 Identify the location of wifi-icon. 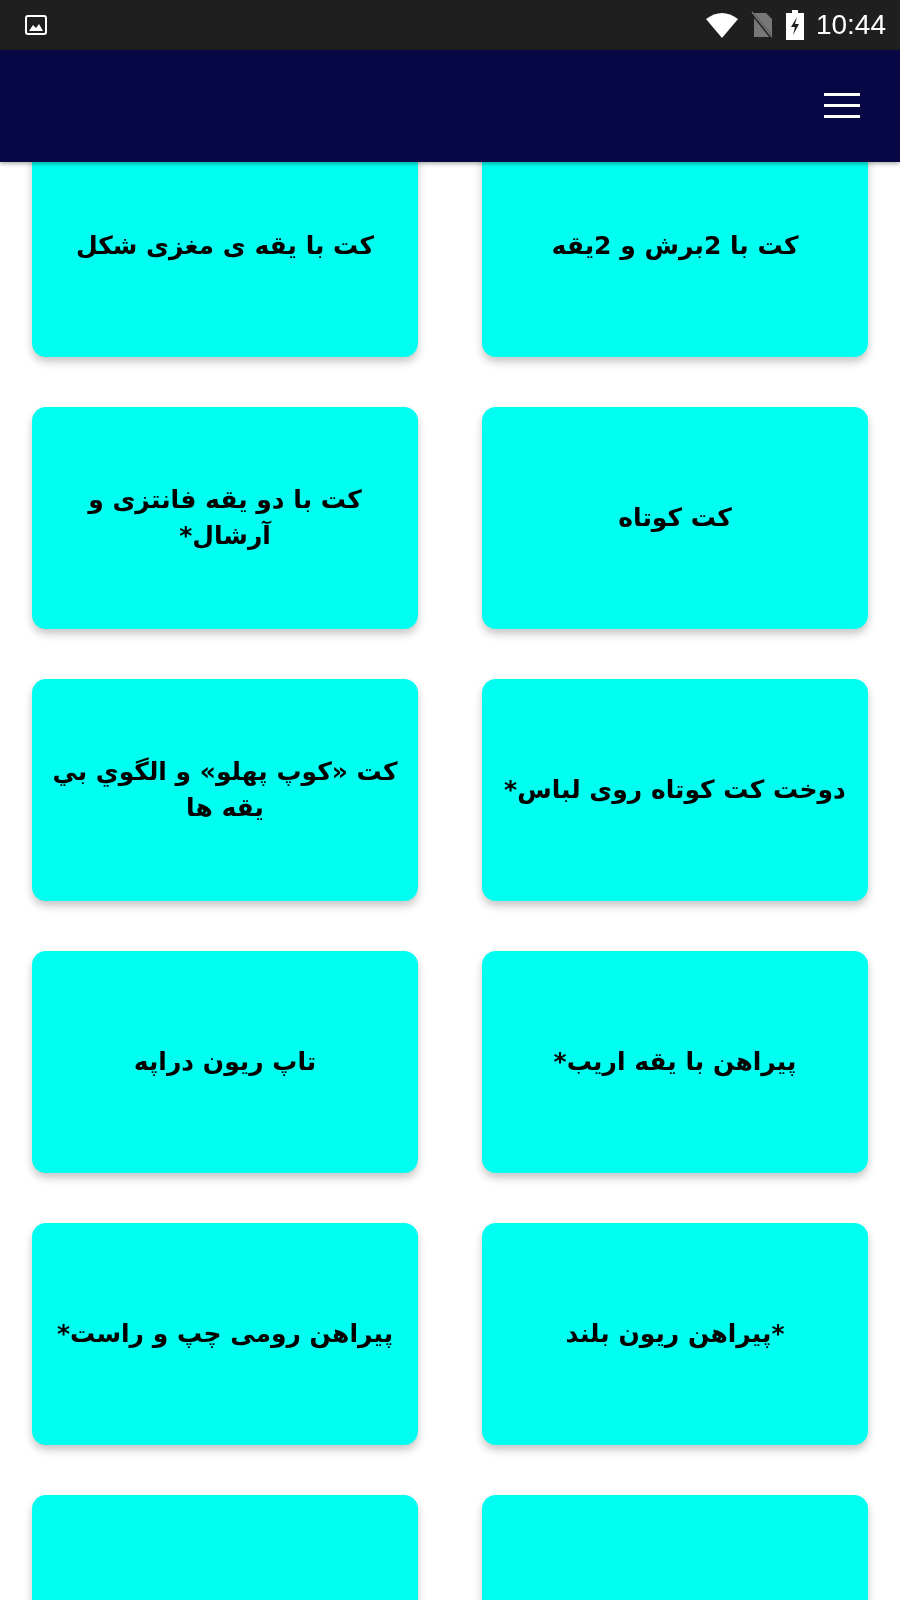
(721, 25).